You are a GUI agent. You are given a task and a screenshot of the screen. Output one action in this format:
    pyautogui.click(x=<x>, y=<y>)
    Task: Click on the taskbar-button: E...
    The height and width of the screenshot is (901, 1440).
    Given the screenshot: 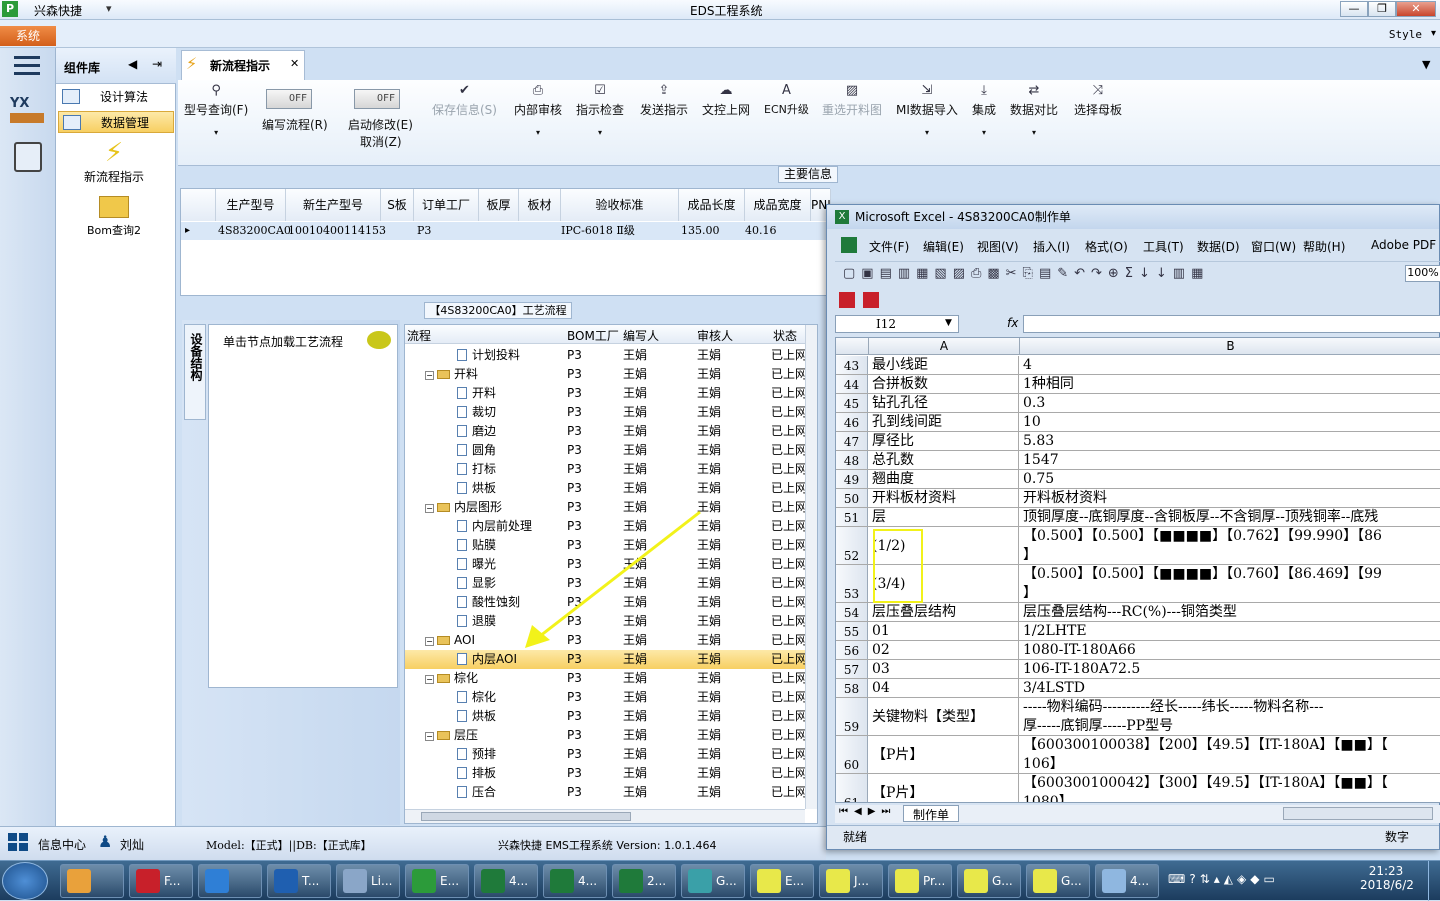 What is the action you would take?
    pyautogui.click(x=437, y=881)
    